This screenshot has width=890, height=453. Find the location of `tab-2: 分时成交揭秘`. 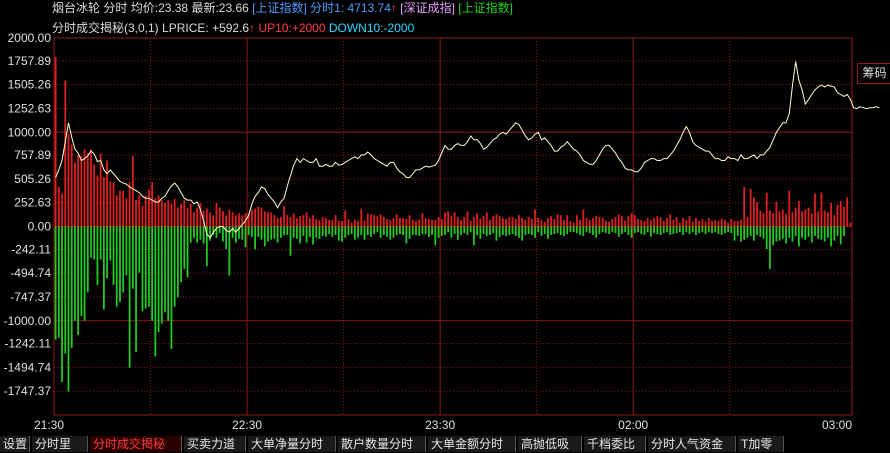

tab-2: 分时成交揭秘 is located at coordinates (136, 444).